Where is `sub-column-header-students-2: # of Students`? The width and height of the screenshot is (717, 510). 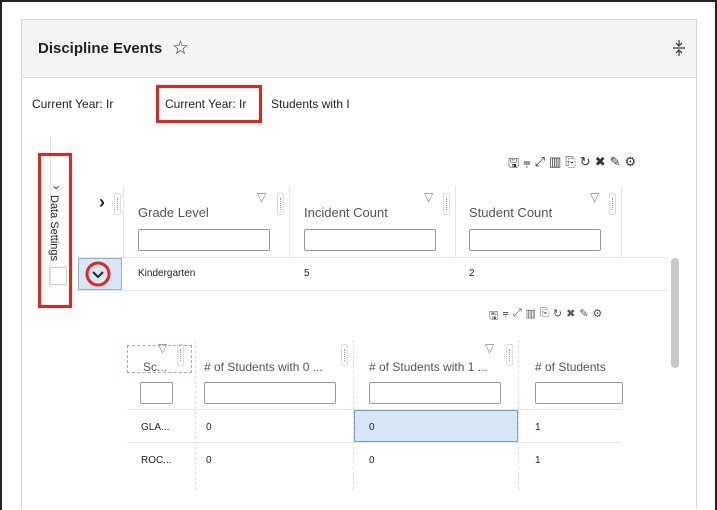 sub-column-header-students-2: # of Students is located at coordinates (570, 367).